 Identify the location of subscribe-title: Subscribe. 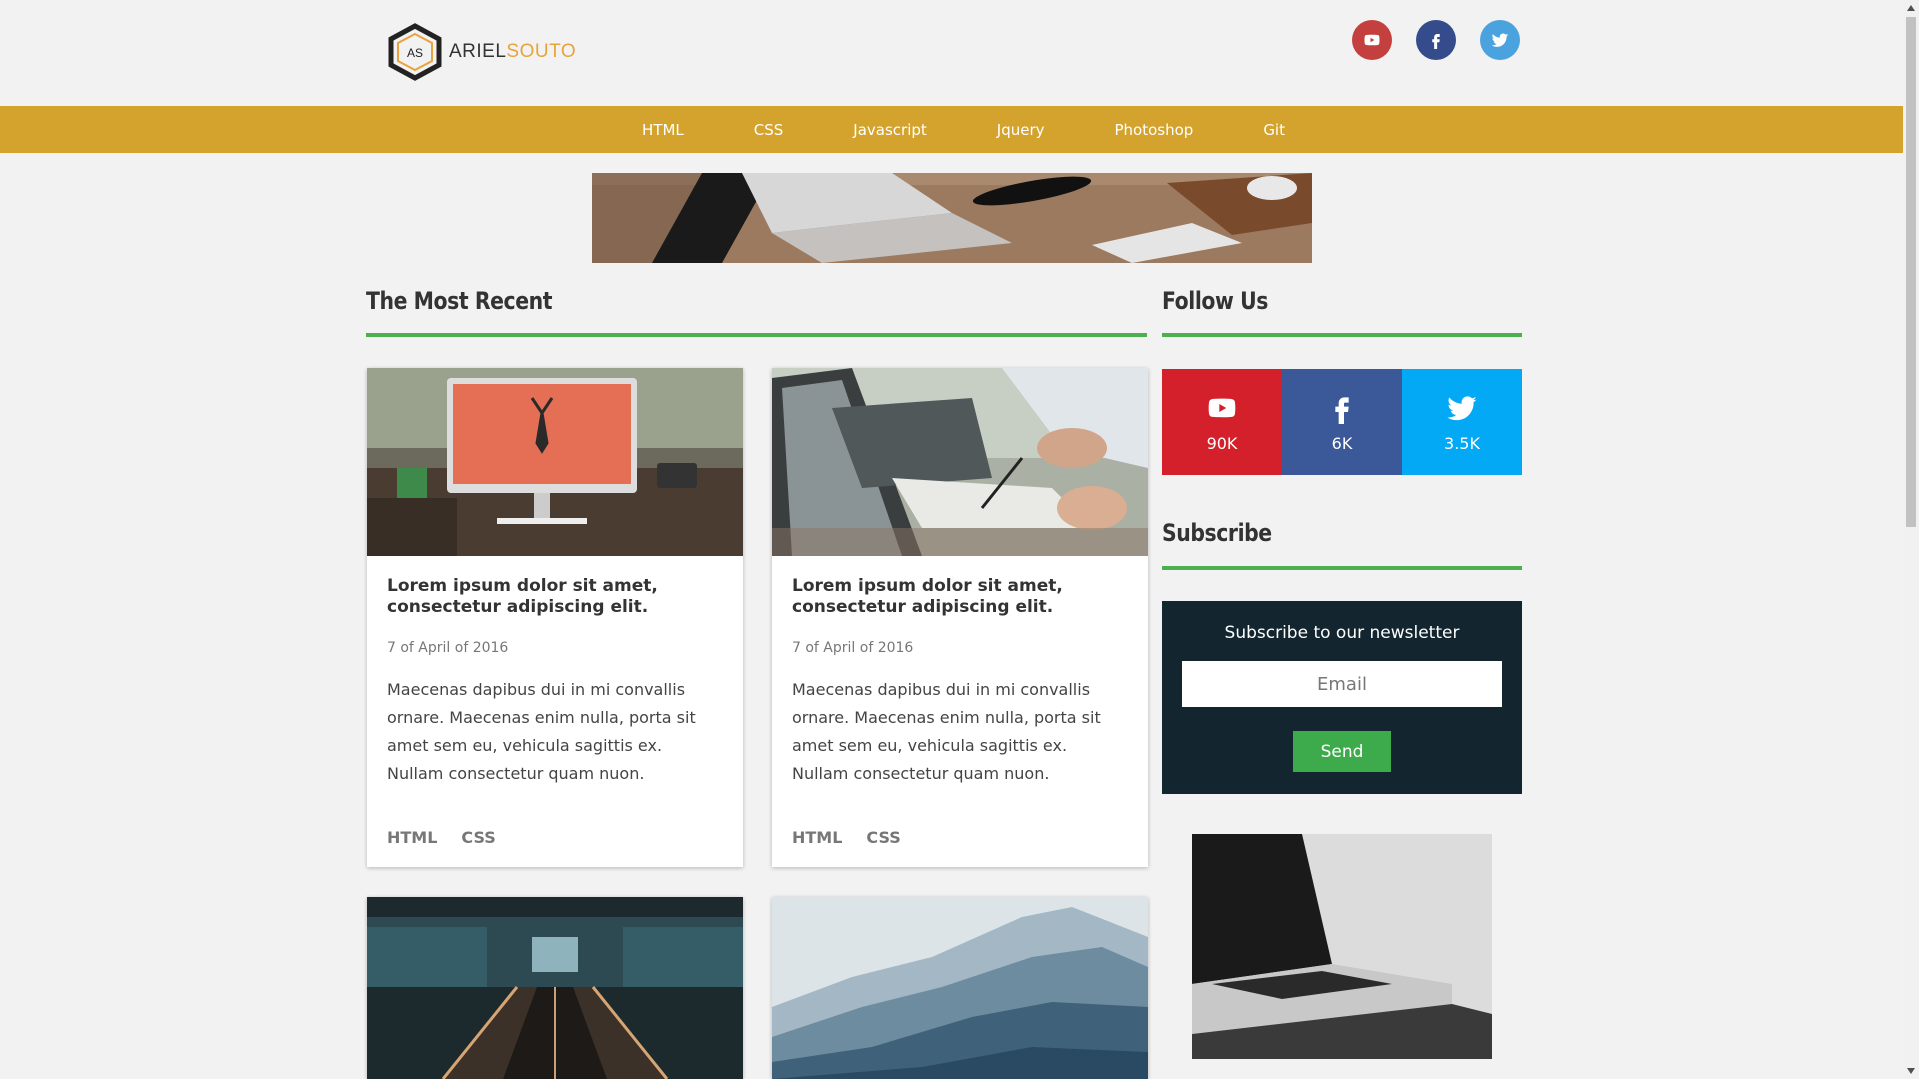
(1217, 533).